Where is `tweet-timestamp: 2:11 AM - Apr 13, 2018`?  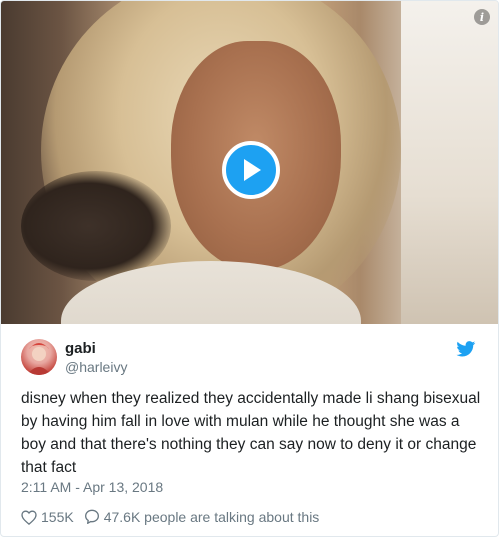 tweet-timestamp: 2:11 AM - Apr 13, 2018 is located at coordinates (92, 487).